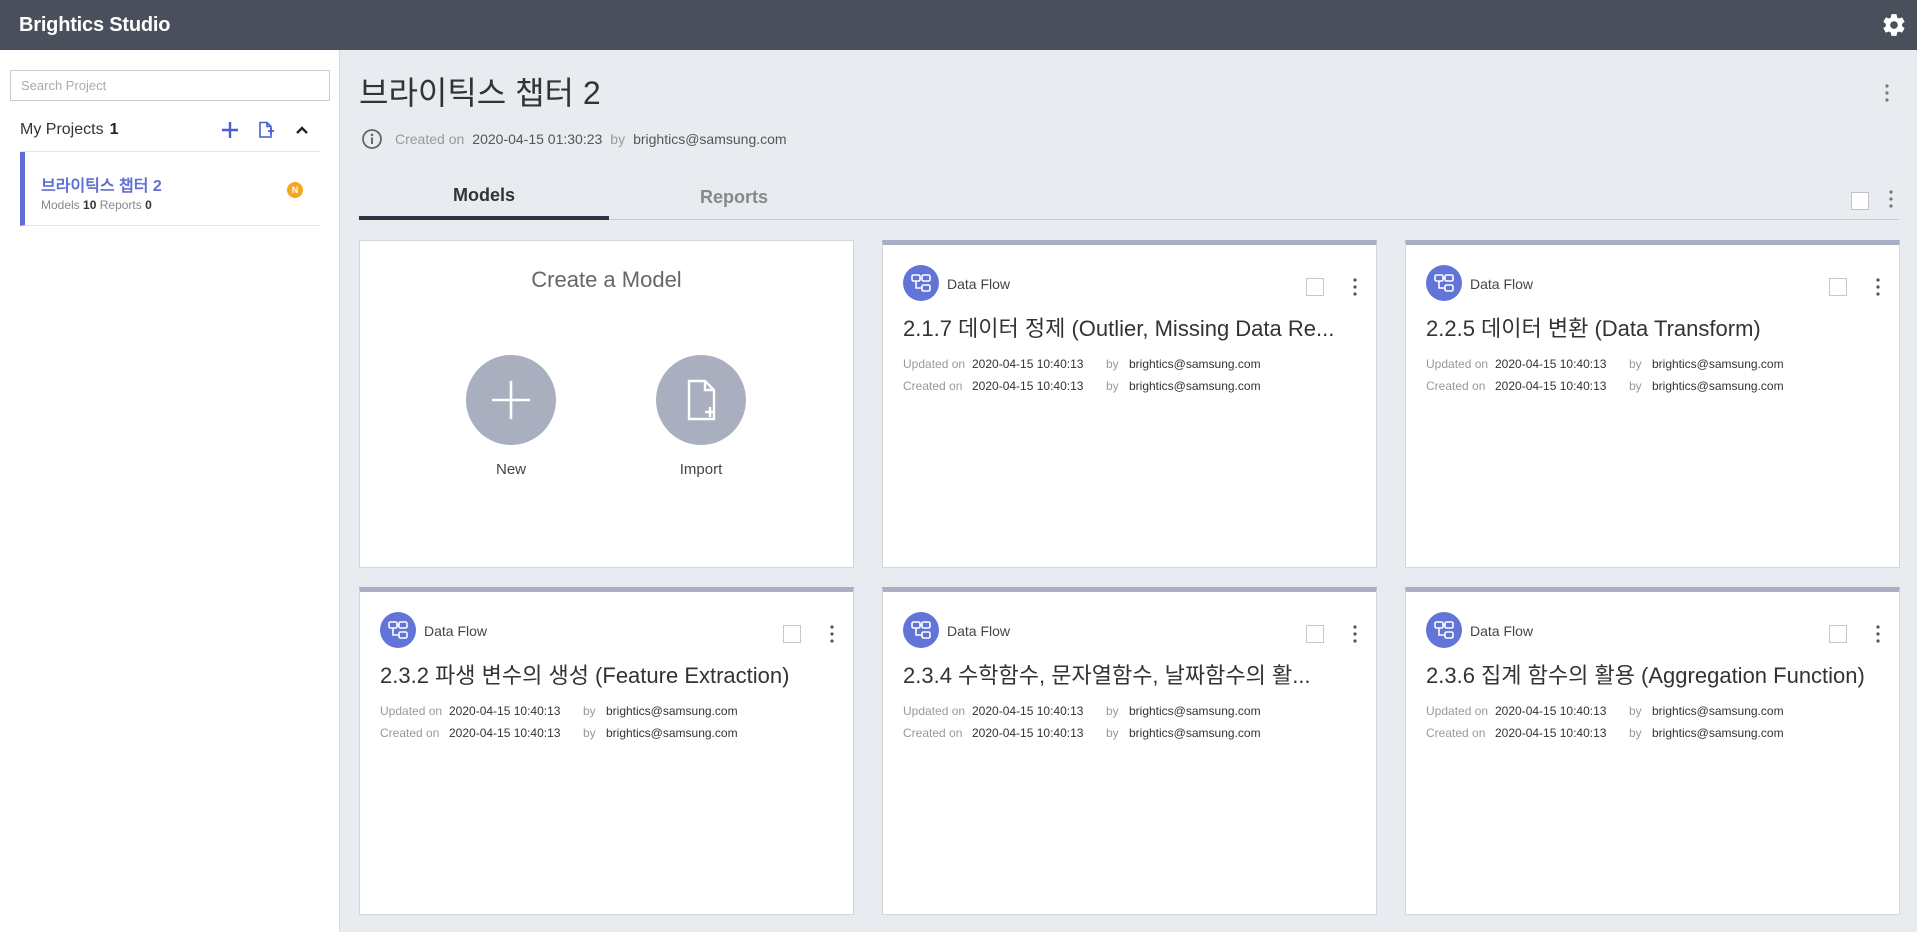 This screenshot has height=932, width=1917. I want to click on new-model-circle, so click(511, 400).